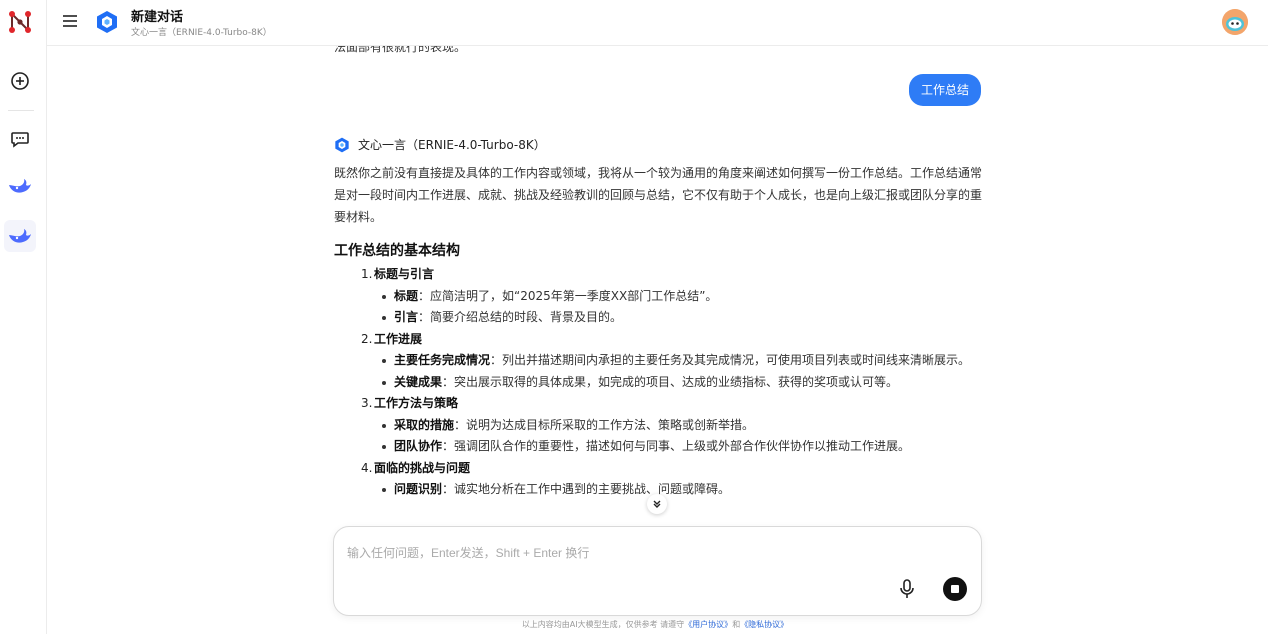  Describe the element at coordinates (586, 489) in the screenshot. I see `bullet-text: ：诚实地分析在工作中遇到的主要挑战、问题或障碍。` at that location.